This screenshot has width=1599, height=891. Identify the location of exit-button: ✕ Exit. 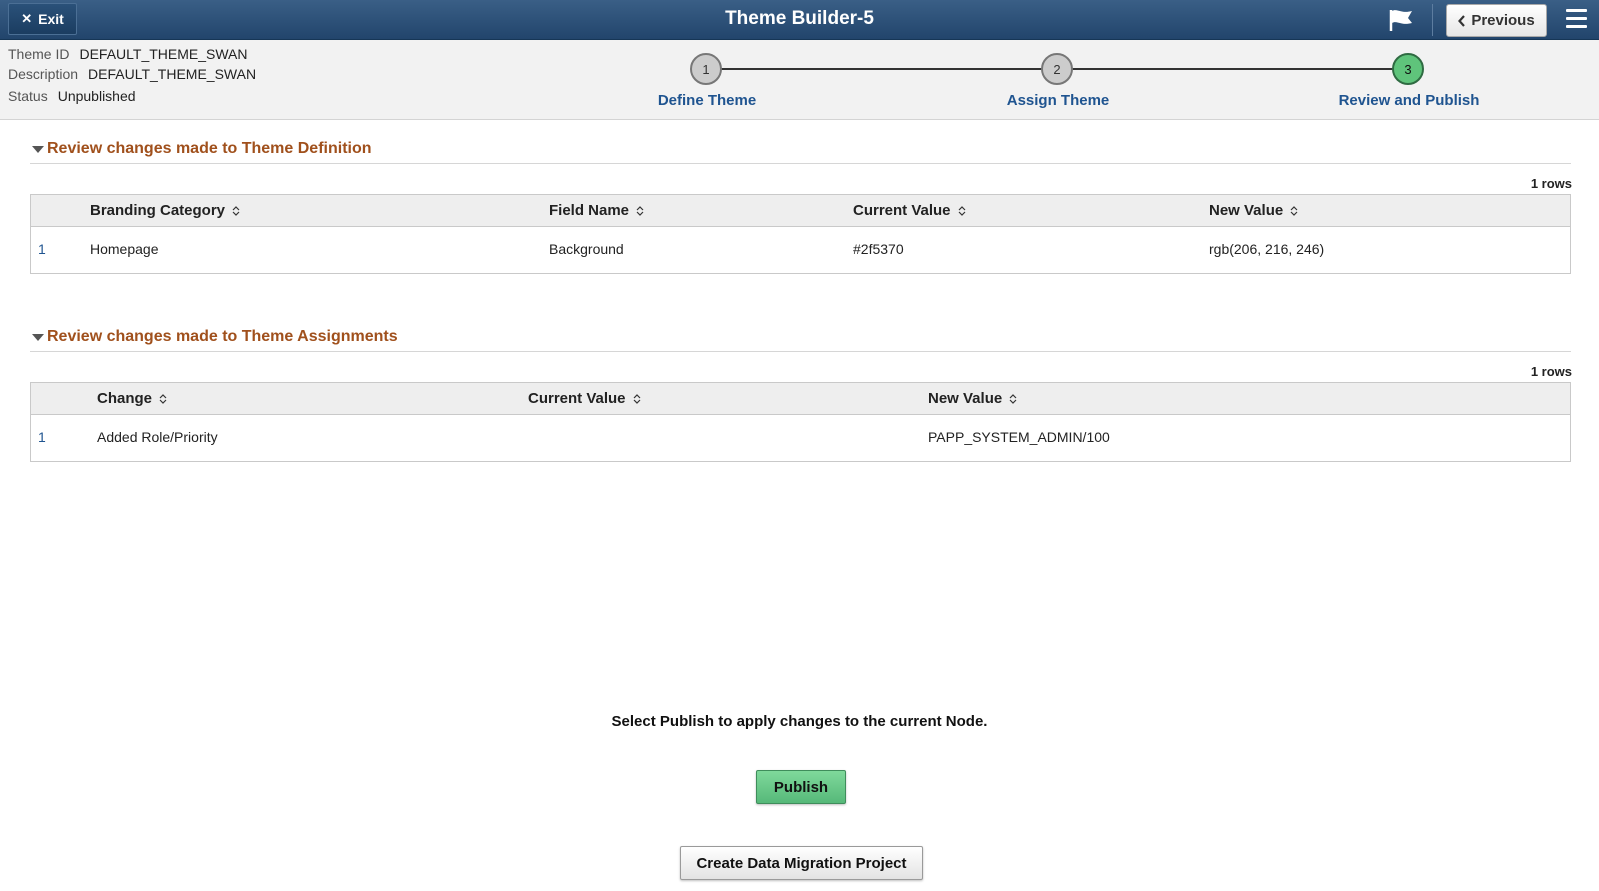
(42, 19).